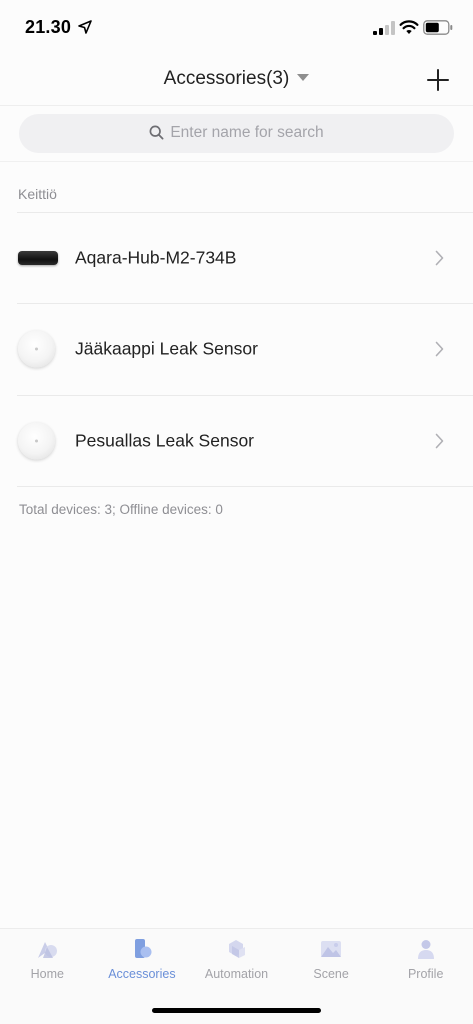  Describe the element at coordinates (409, 27) in the screenshot. I see `wifi-icon` at that location.